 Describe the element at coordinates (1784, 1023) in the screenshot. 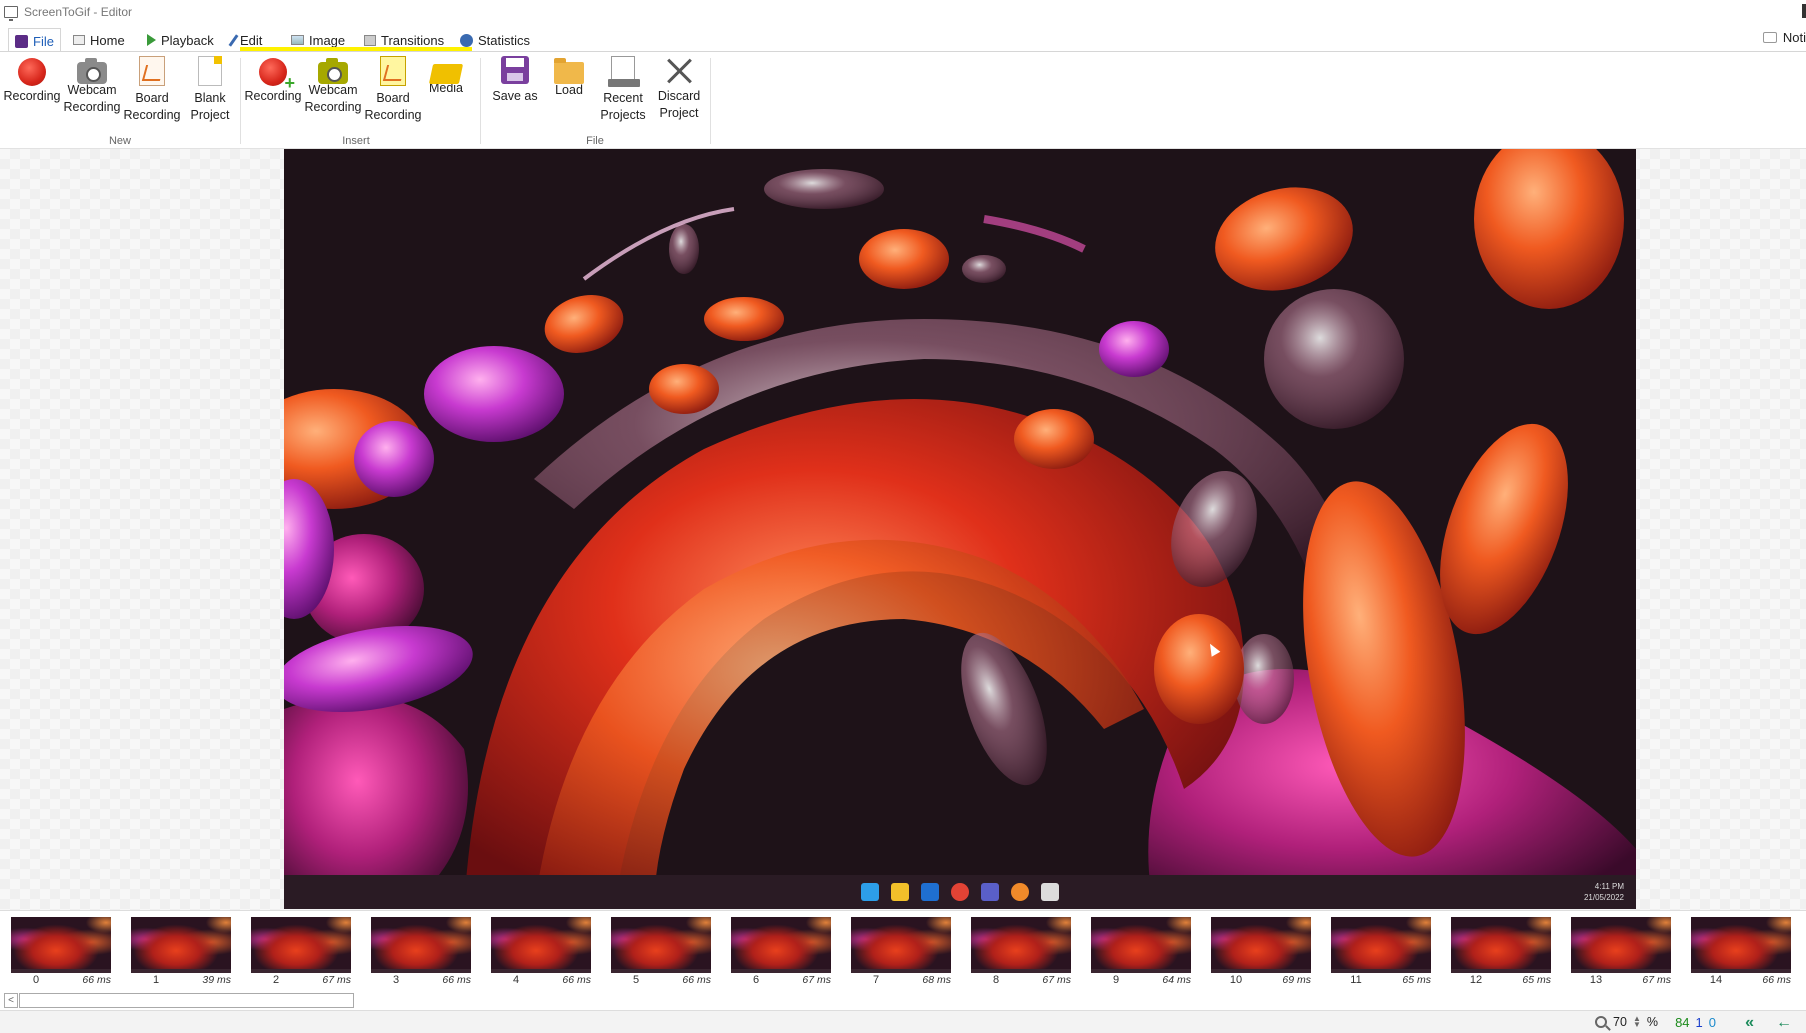

I see `previous-frame-icon: ←` at that location.